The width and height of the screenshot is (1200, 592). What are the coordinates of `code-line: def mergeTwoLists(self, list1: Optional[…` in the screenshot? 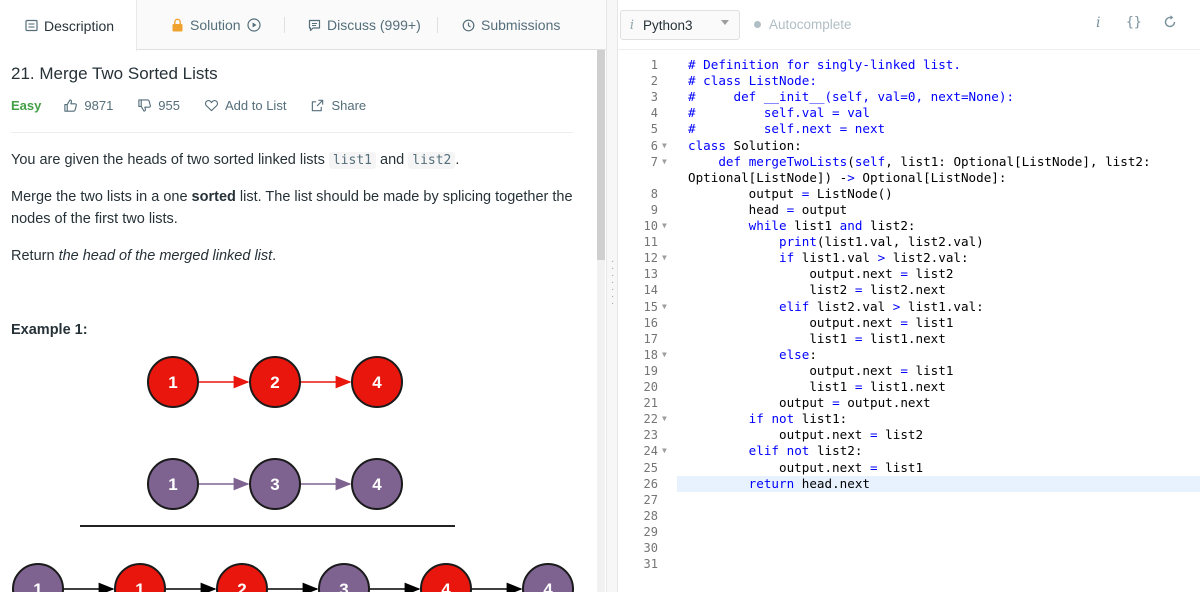 It's located at (919, 162).